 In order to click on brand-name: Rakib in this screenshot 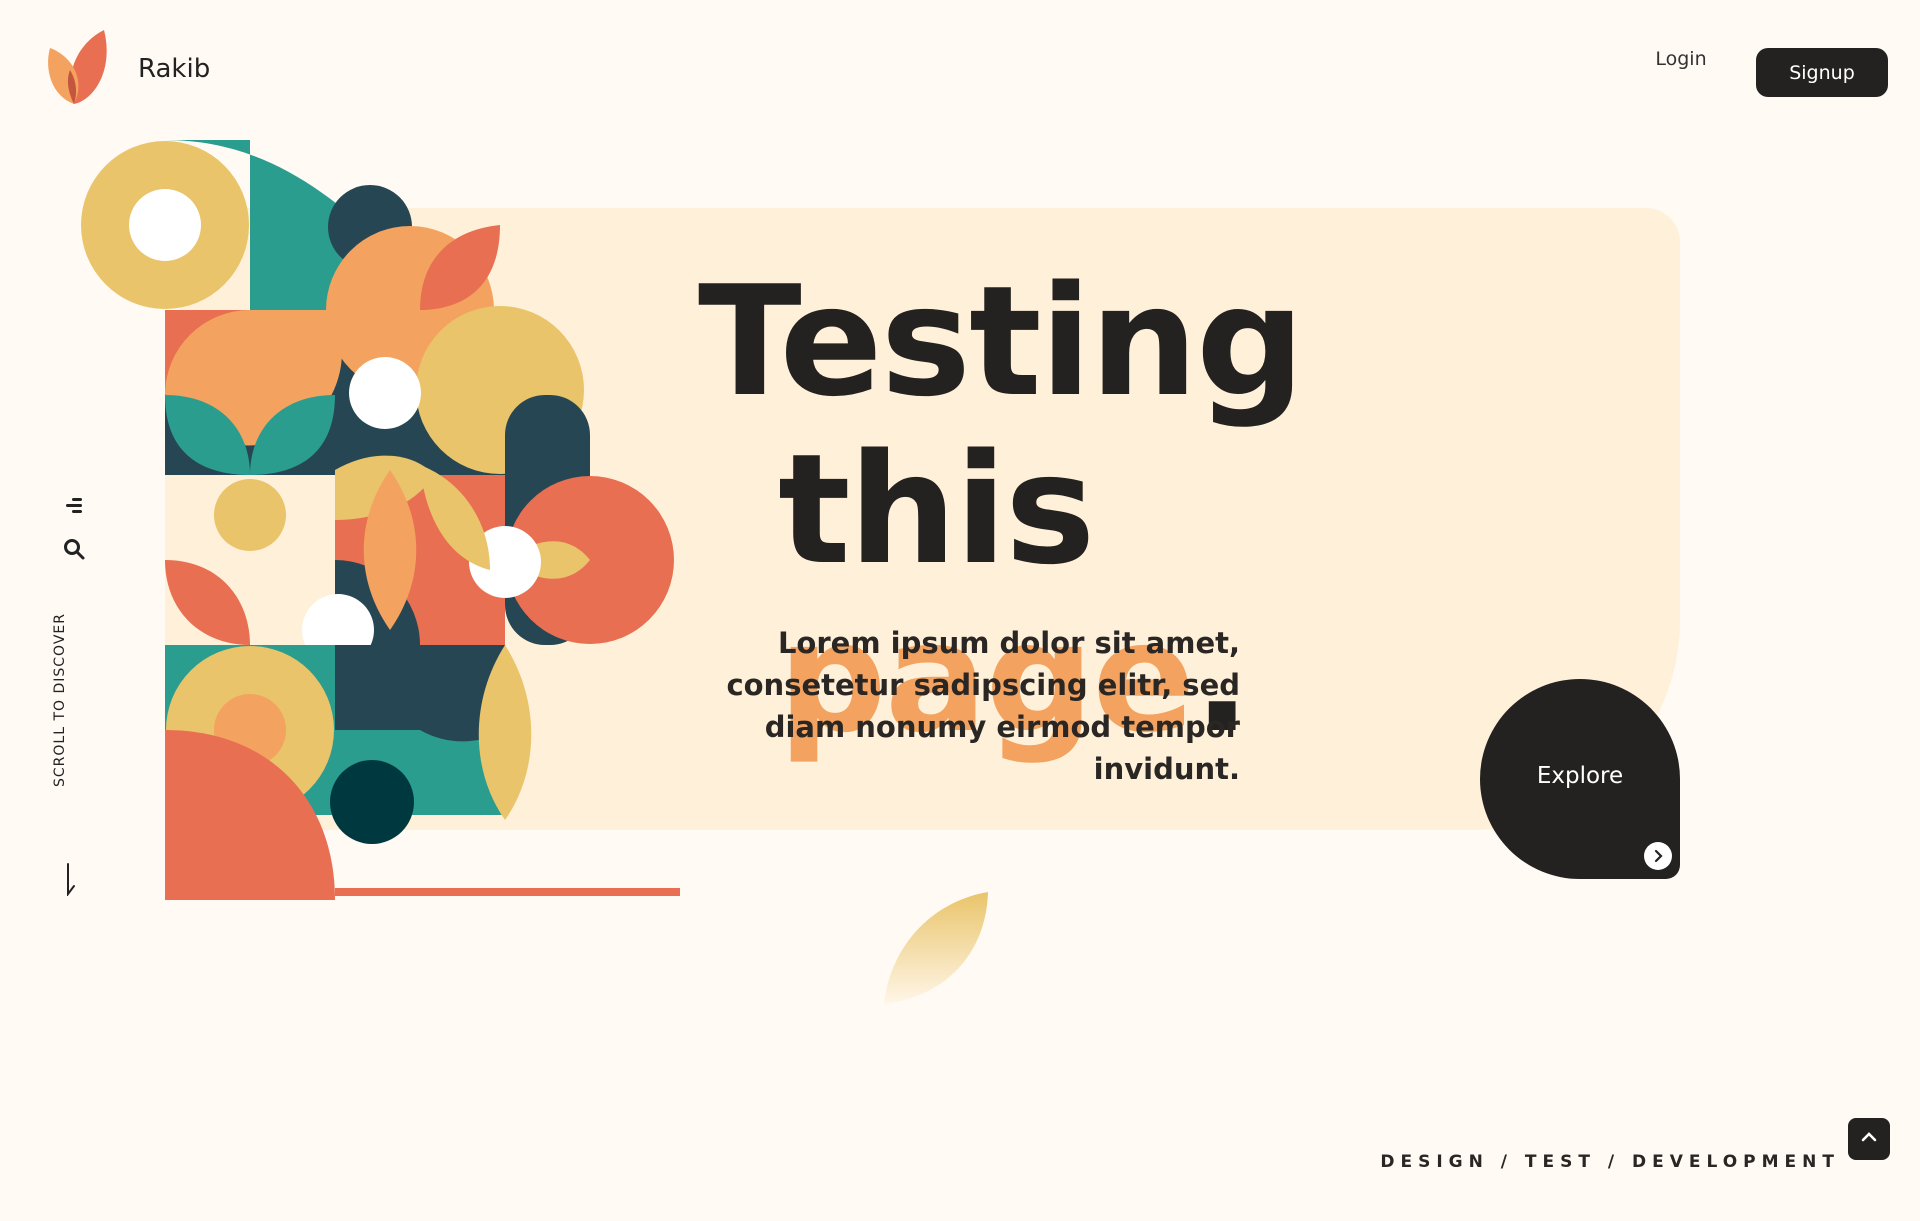, I will do `click(174, 69)`.